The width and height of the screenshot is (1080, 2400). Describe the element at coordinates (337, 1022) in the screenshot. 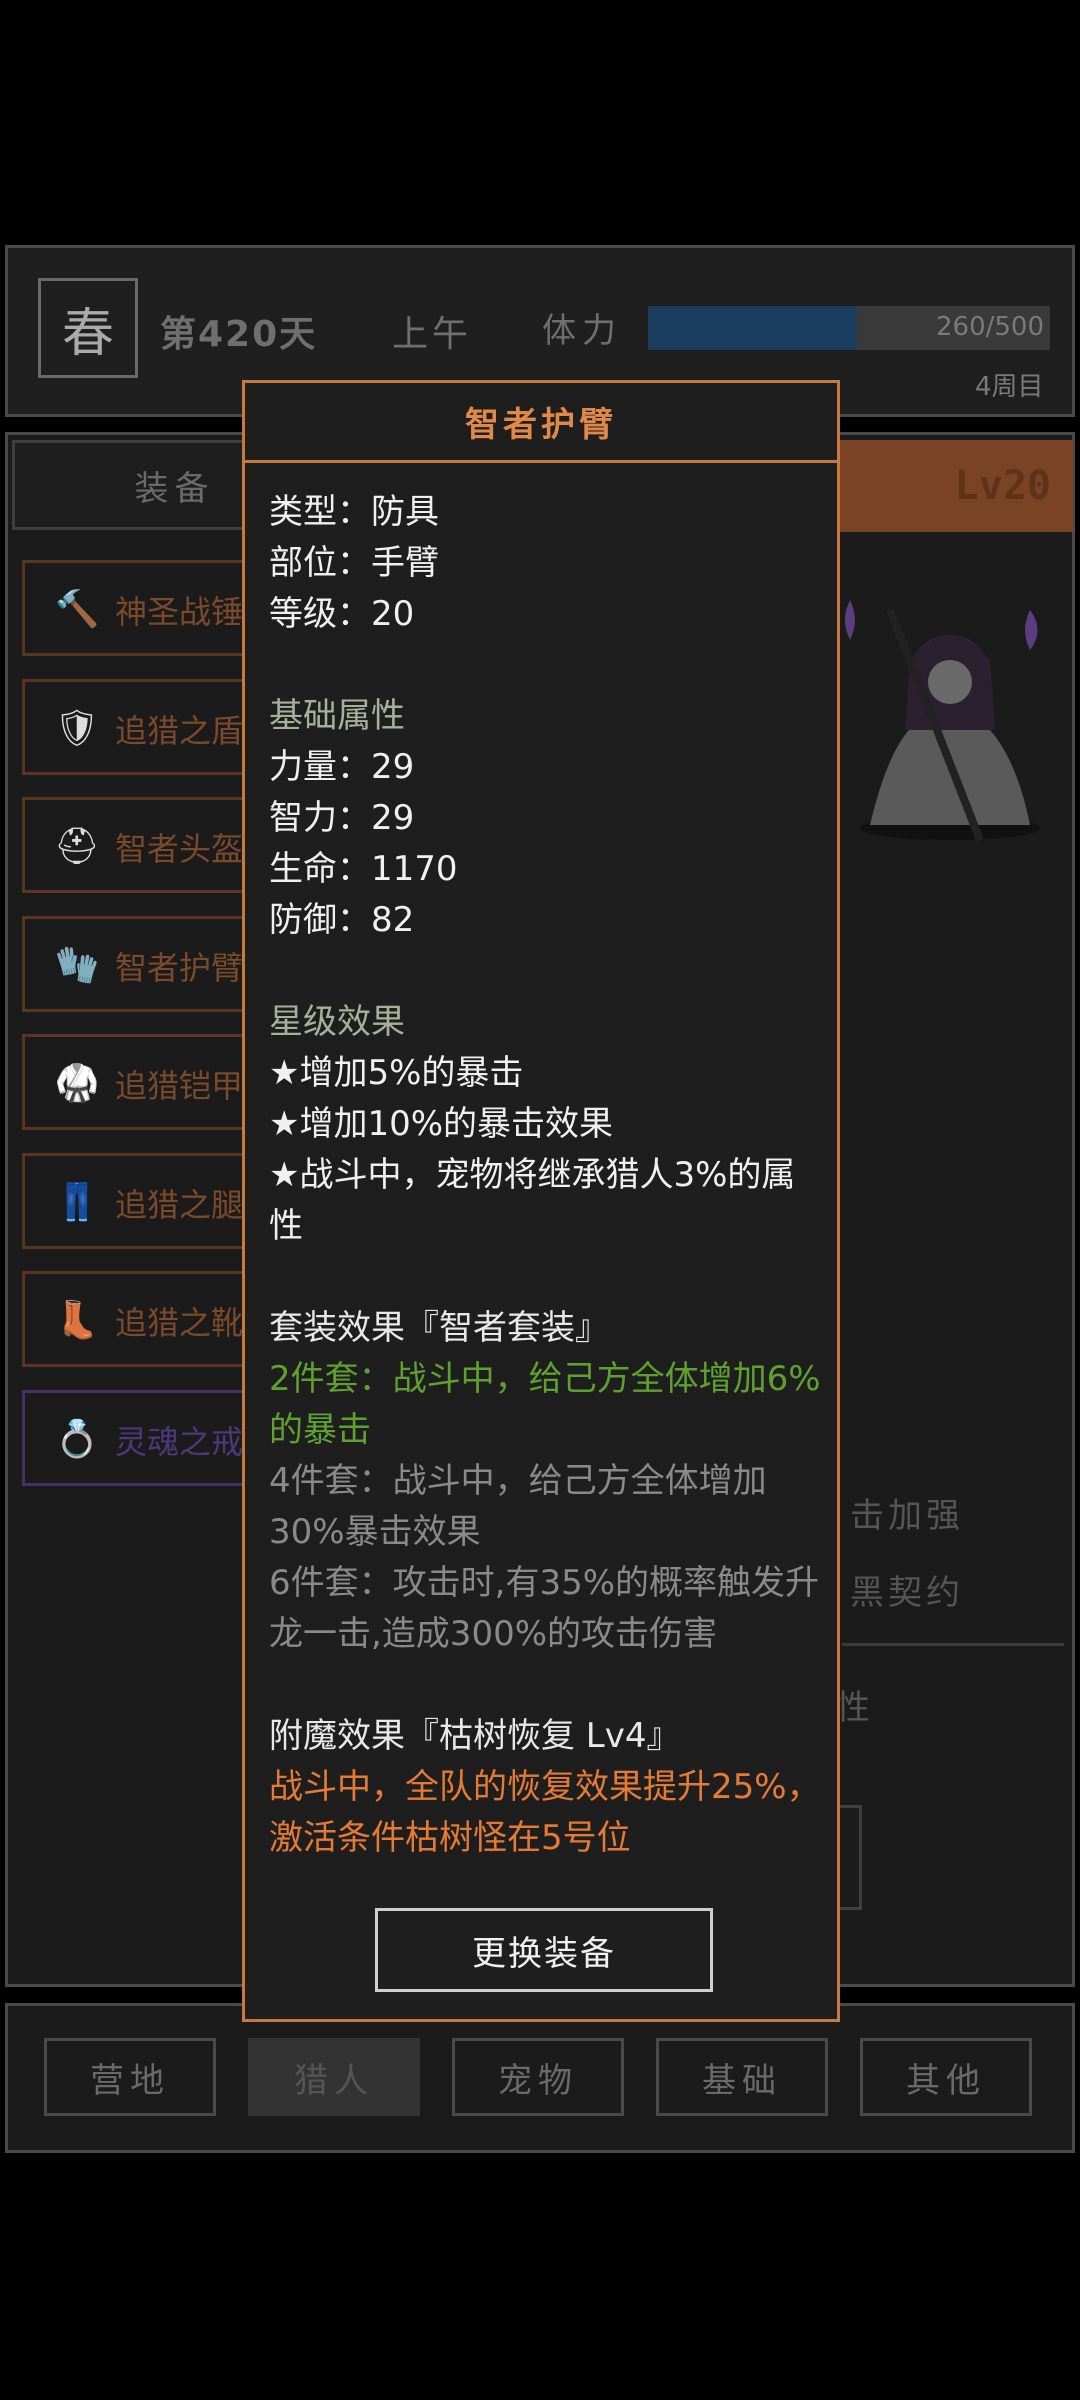

I see `star-effects-header: 星级效果` at that location.